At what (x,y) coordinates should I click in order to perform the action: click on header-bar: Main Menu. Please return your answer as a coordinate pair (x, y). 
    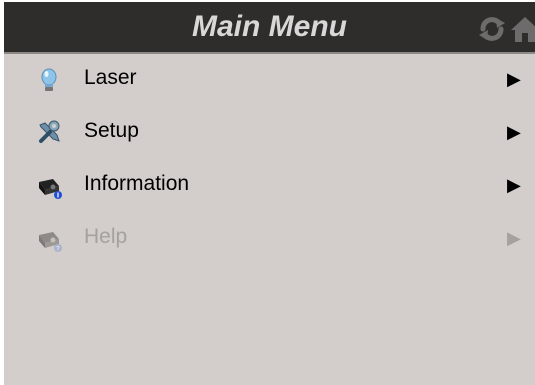
    Looking at the image, I should click on (269, 28).